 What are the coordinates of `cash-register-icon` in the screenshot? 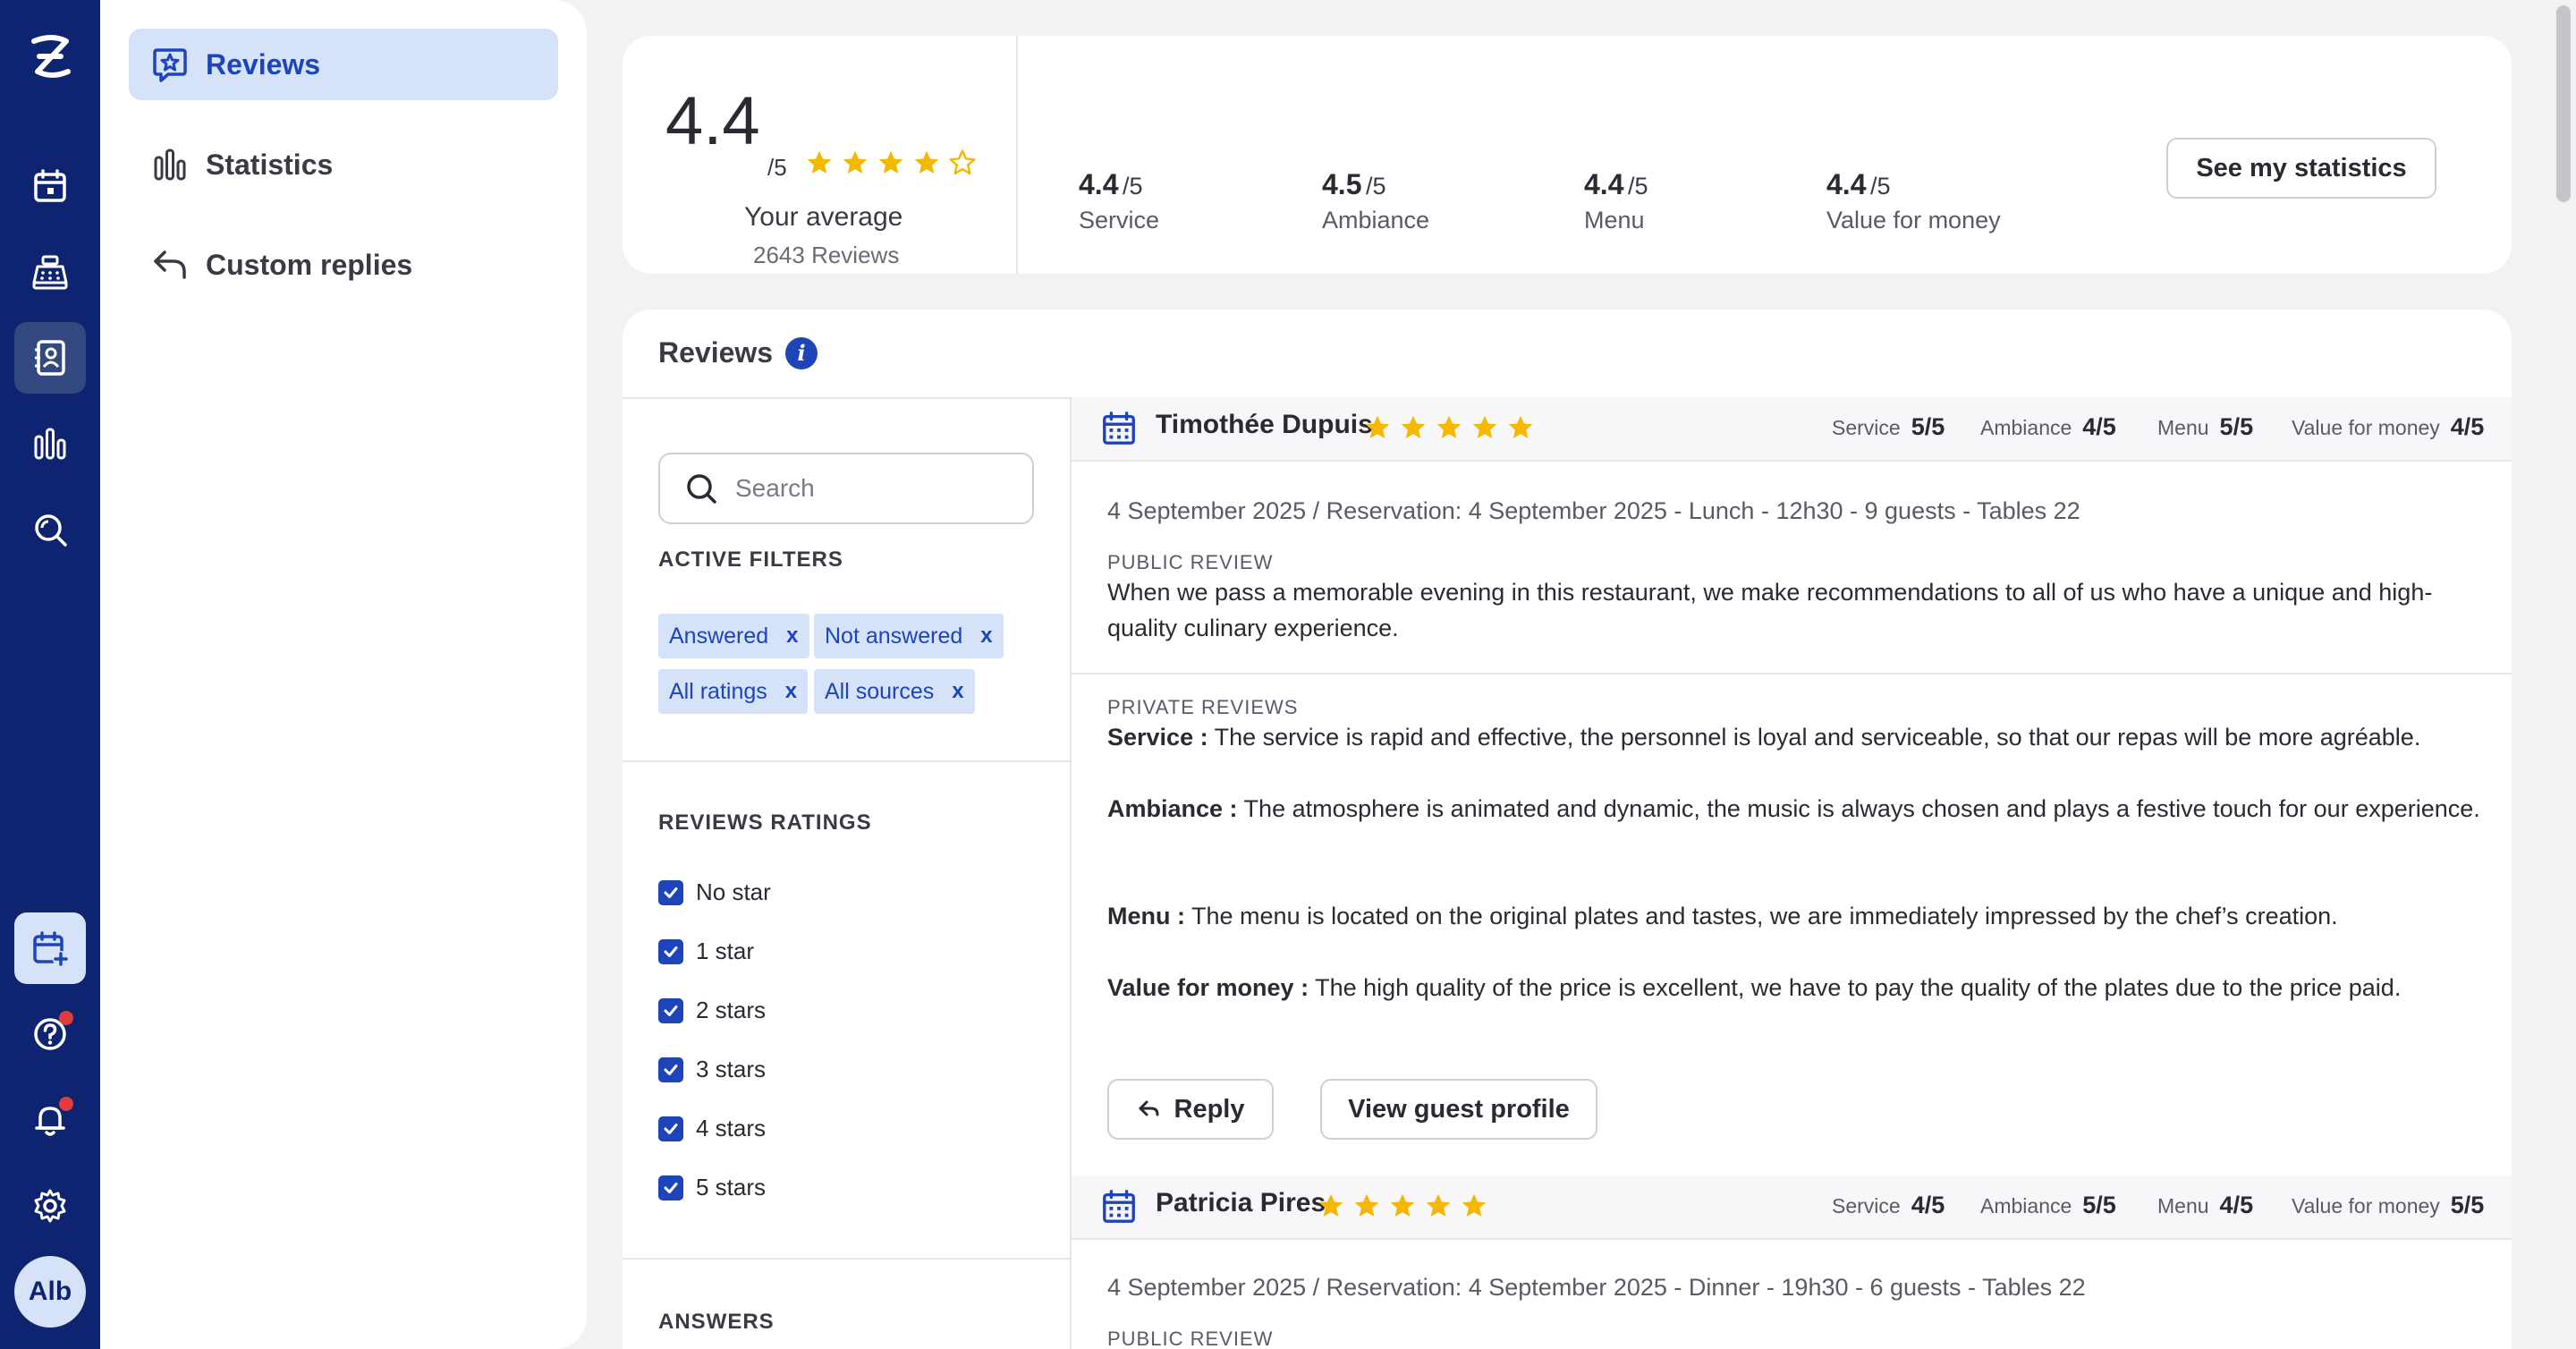 It's located at (50, 272).